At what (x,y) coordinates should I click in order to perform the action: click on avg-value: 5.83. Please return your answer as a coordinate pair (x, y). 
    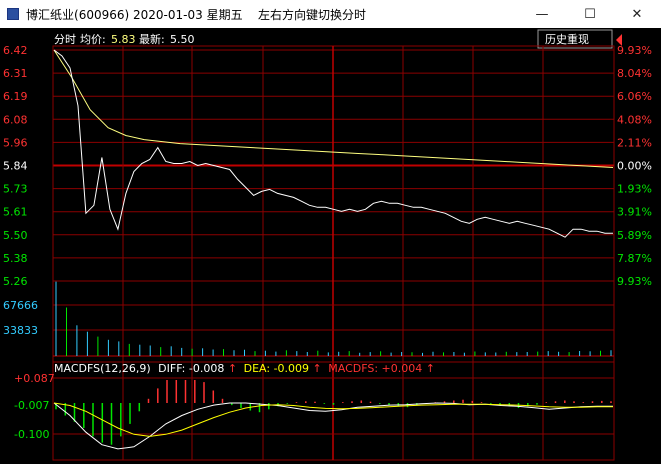
    Looking at the image, I should click on (123, 39).